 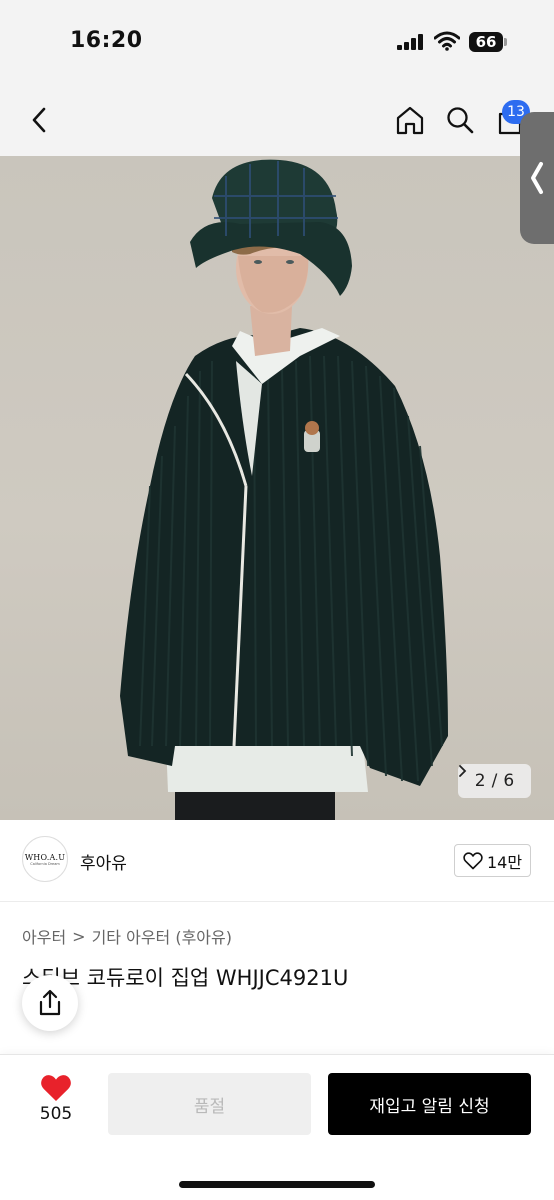 I want to click on restock-alert-button: 재입고 알림 신청, so click(x=429, y=1104).